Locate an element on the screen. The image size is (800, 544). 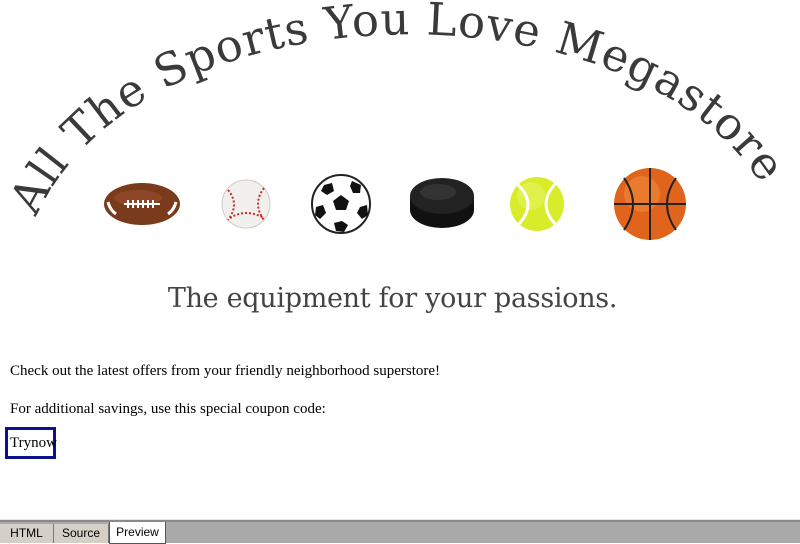
hockey-puck-icon is located at coordinates (442, 203).